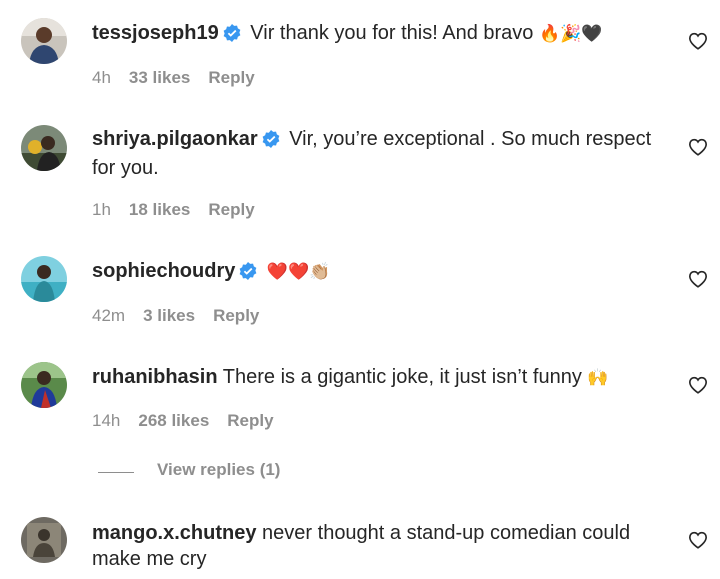 The width and height of the screenshot is (720, 579). What do you see at coordinates (106, 420) in the screenshot?
I see `timestamp: 14h` at bounding box center [106, 420].